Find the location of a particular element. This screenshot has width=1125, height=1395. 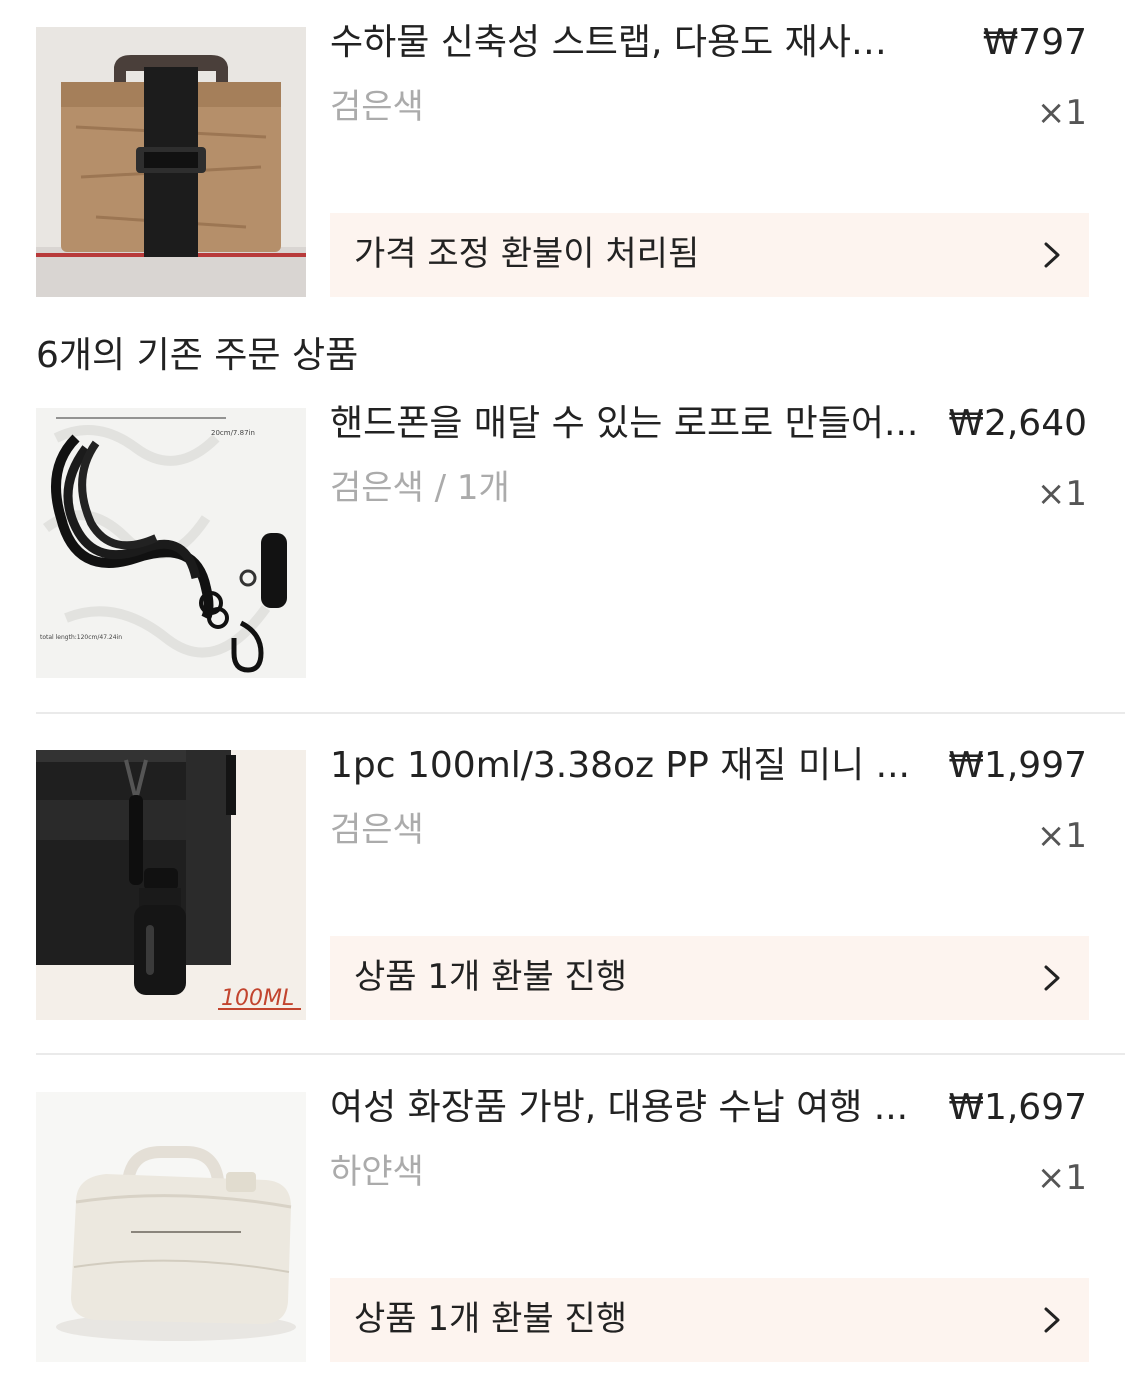

product-variant: 하얀색 is located at coordinates (377, 1172).